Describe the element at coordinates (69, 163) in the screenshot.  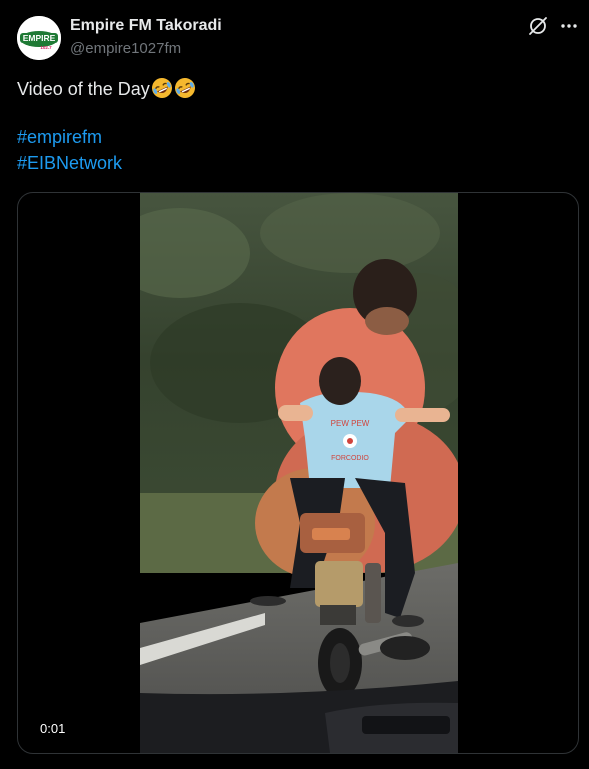
I see `hashtag-link: #EIBNetwork` at that location.